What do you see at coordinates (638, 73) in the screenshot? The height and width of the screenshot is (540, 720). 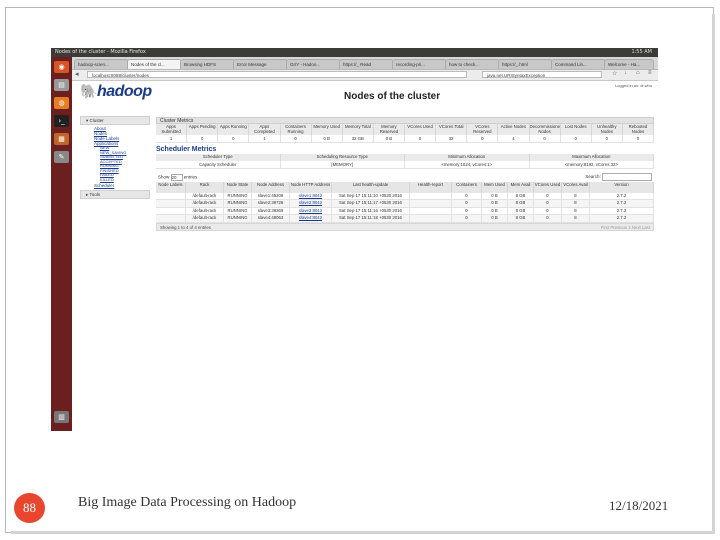 I see `home-icon: ⌂` at bounding box center [638, 73].